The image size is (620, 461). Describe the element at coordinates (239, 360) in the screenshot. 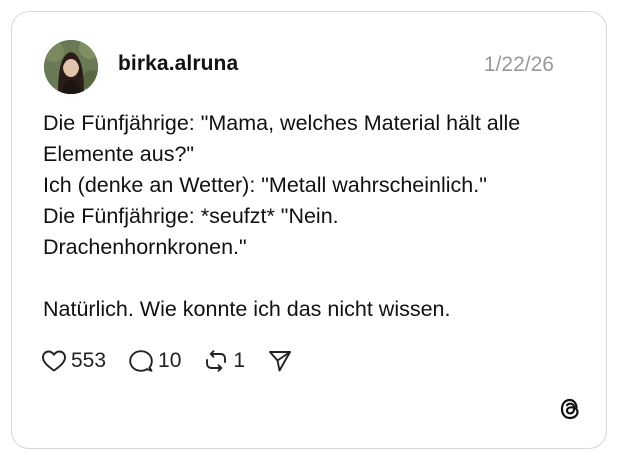

I see `repost-count: 1` at that location.